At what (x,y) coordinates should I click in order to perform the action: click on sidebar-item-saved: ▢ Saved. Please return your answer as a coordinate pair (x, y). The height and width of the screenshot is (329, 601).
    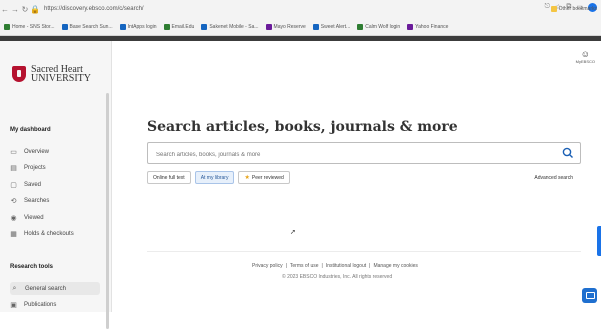
    Looking at the image, I should click on (55, 184).